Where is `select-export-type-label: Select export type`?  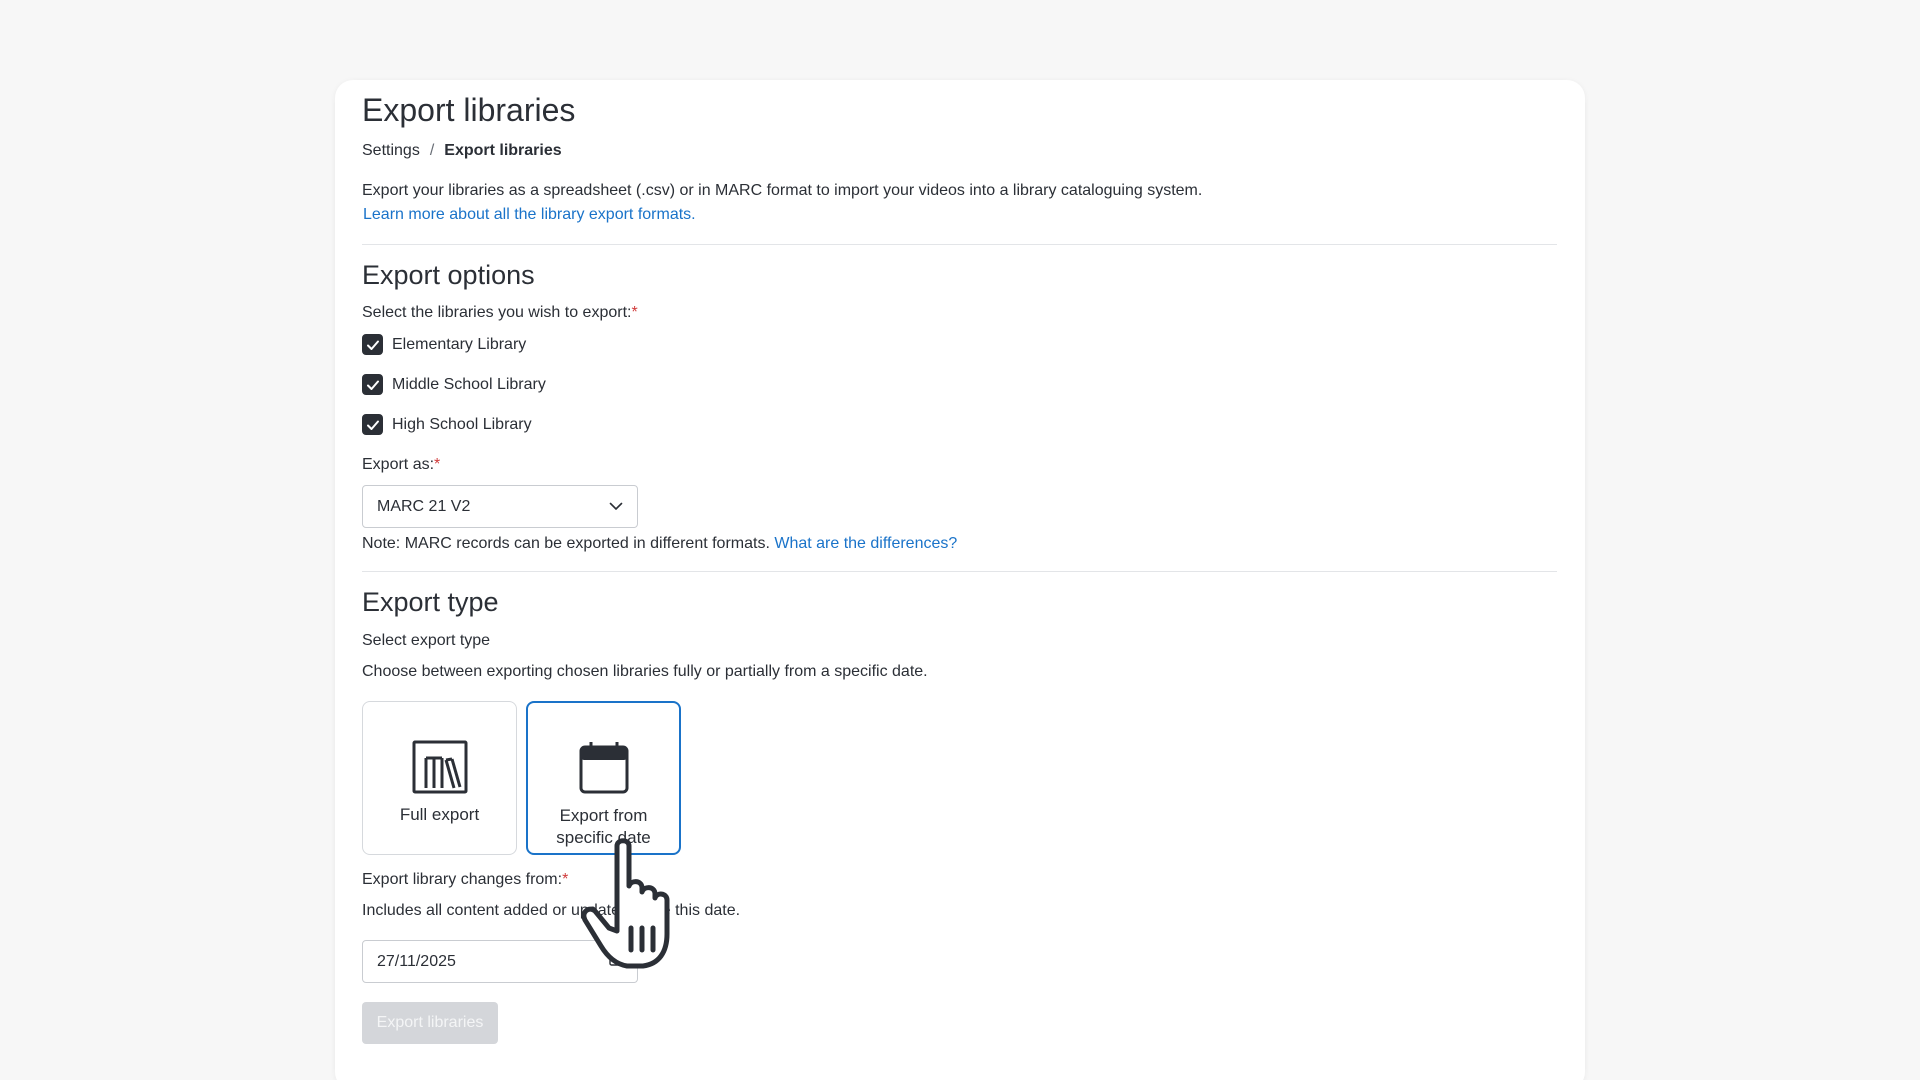
select-export-type-label: Select export type is located at coordinates (426, 640).